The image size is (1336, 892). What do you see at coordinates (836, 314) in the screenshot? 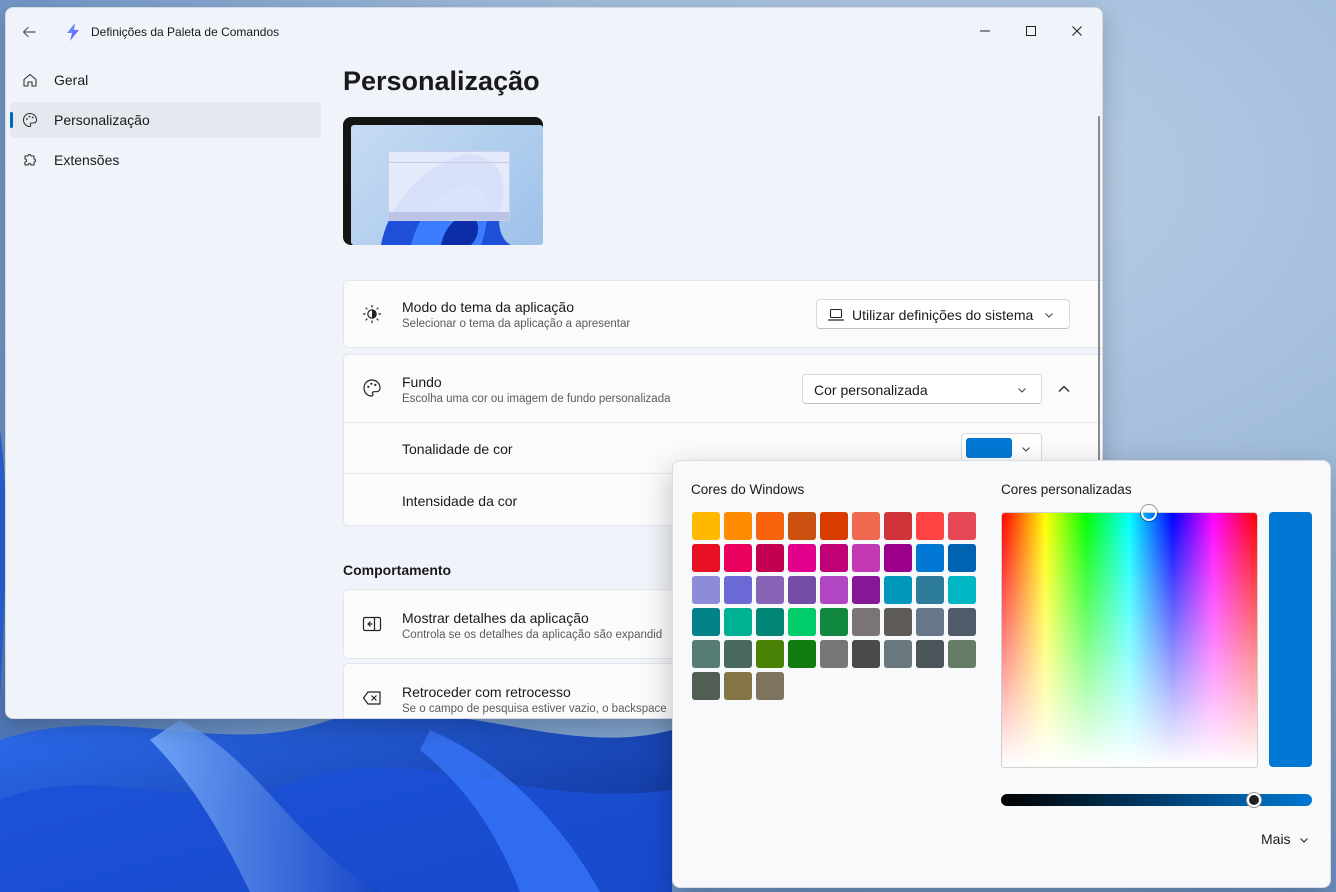
I see `laptop-icon` at bounding box center [836, 314].